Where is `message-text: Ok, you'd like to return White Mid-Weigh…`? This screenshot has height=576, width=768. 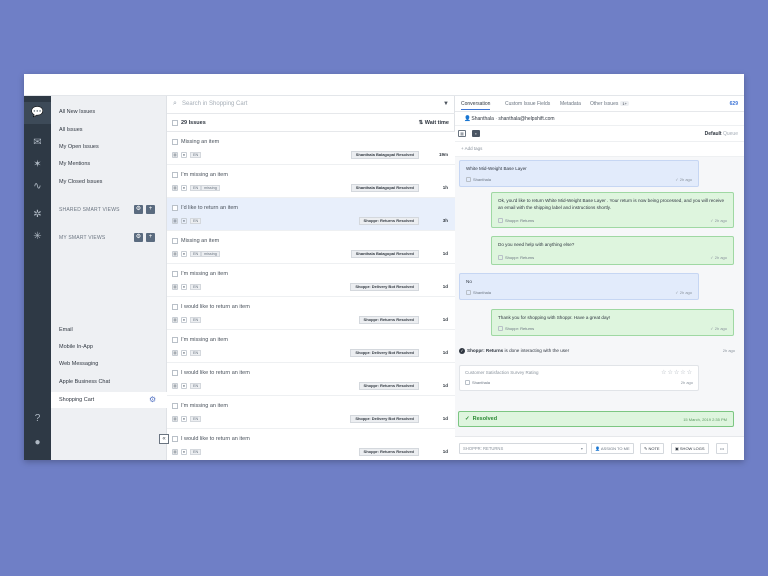
message-text: Ok, you'd like to return White Mid-Weigh… is located at coordinates (611, 204).